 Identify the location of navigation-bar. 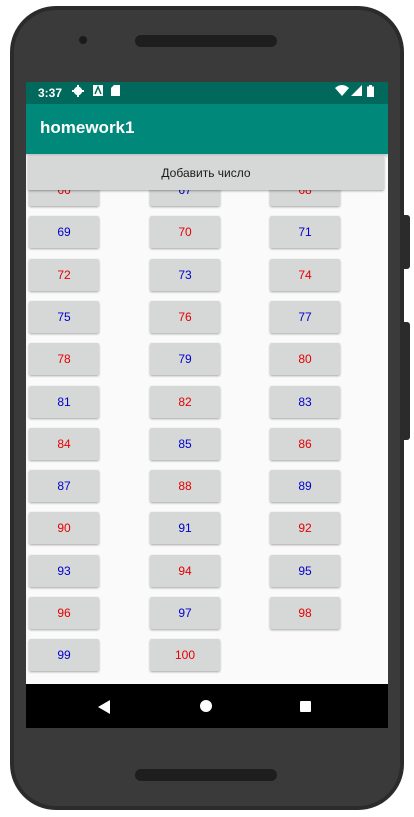
(207, 706).